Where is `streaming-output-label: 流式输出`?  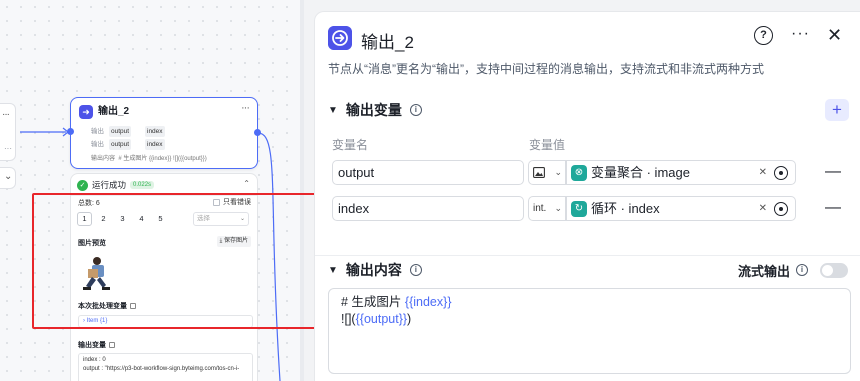 streaming-output-label: 流式输出 is located at coordinates (764, 271).